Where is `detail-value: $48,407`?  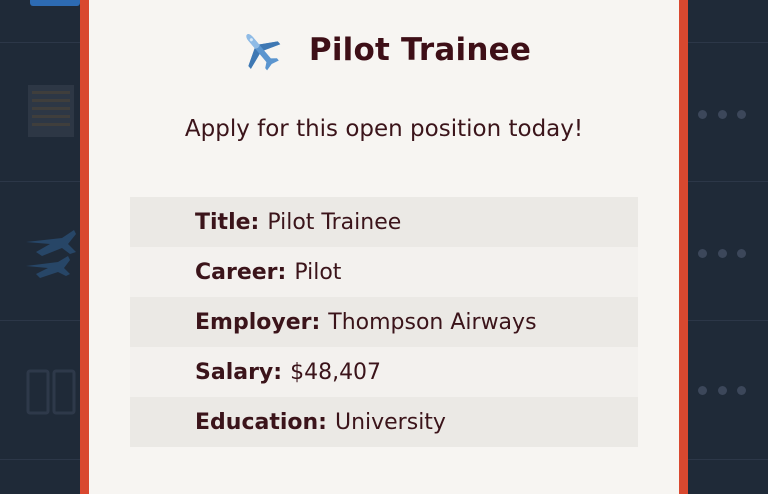 detail-value: $48,407 is located at coordinates (336, 372).